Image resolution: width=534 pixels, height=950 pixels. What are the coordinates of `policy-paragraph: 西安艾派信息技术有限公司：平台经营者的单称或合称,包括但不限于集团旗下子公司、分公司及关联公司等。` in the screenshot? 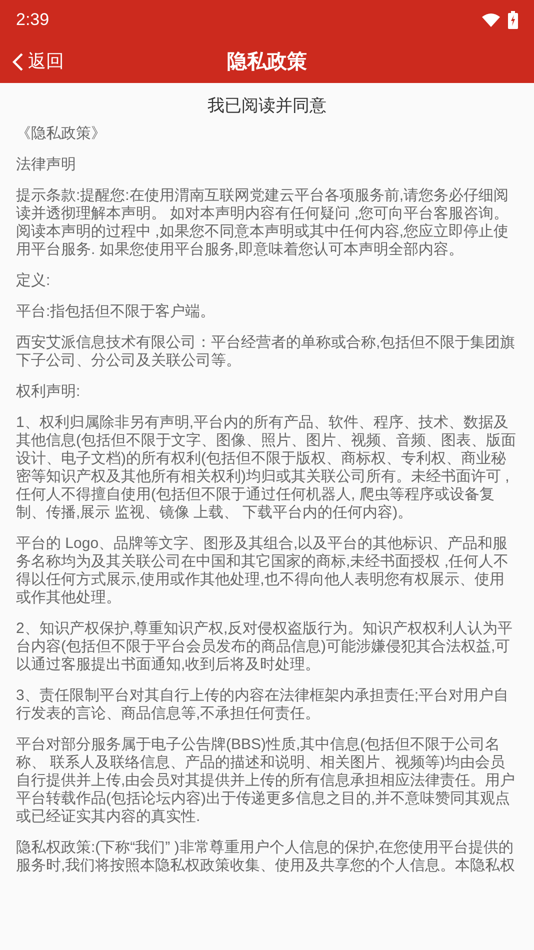 It's located at (266, 352).